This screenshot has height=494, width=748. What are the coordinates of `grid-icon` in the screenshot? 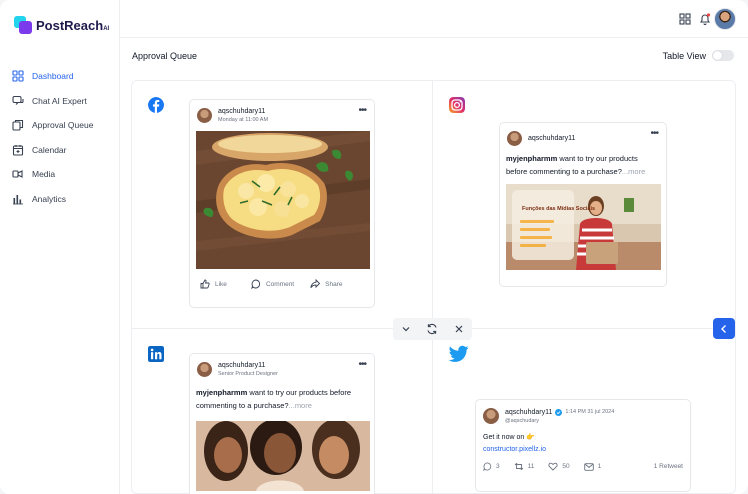 It's located at (18, 76).